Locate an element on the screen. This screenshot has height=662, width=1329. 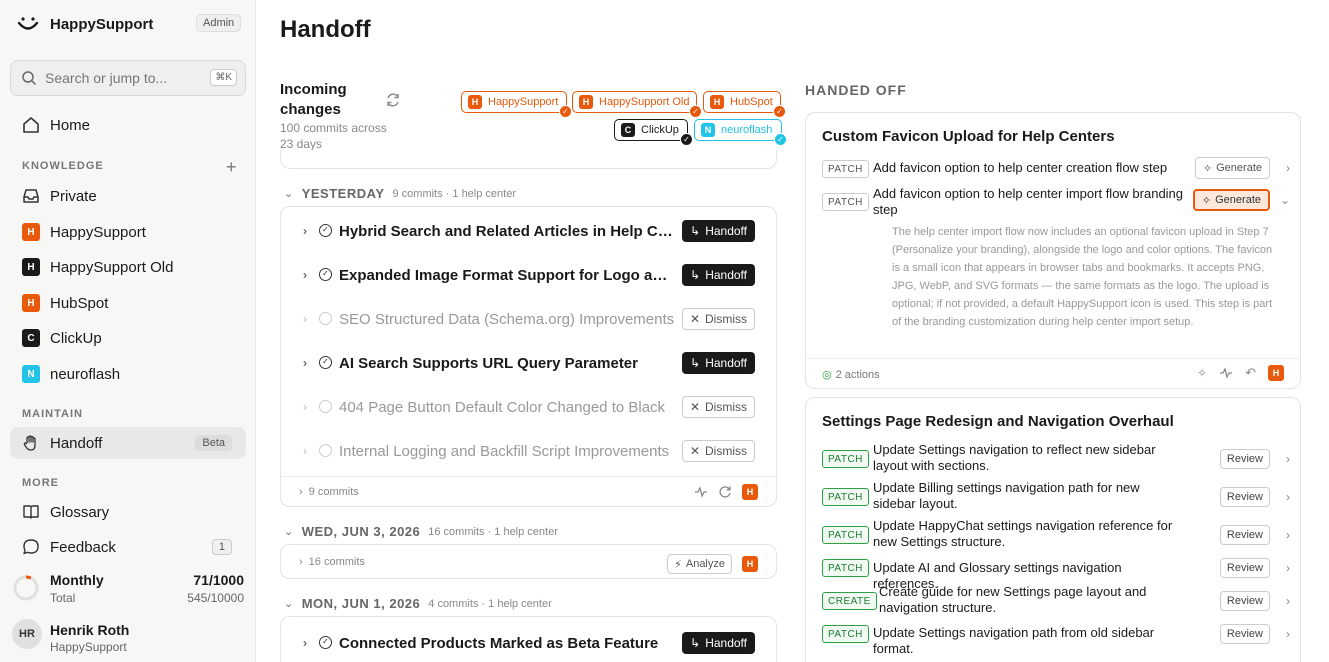
day-card-jun-3: › 16 commits ⚡ Analyze H is located at coordinates (528, 561).